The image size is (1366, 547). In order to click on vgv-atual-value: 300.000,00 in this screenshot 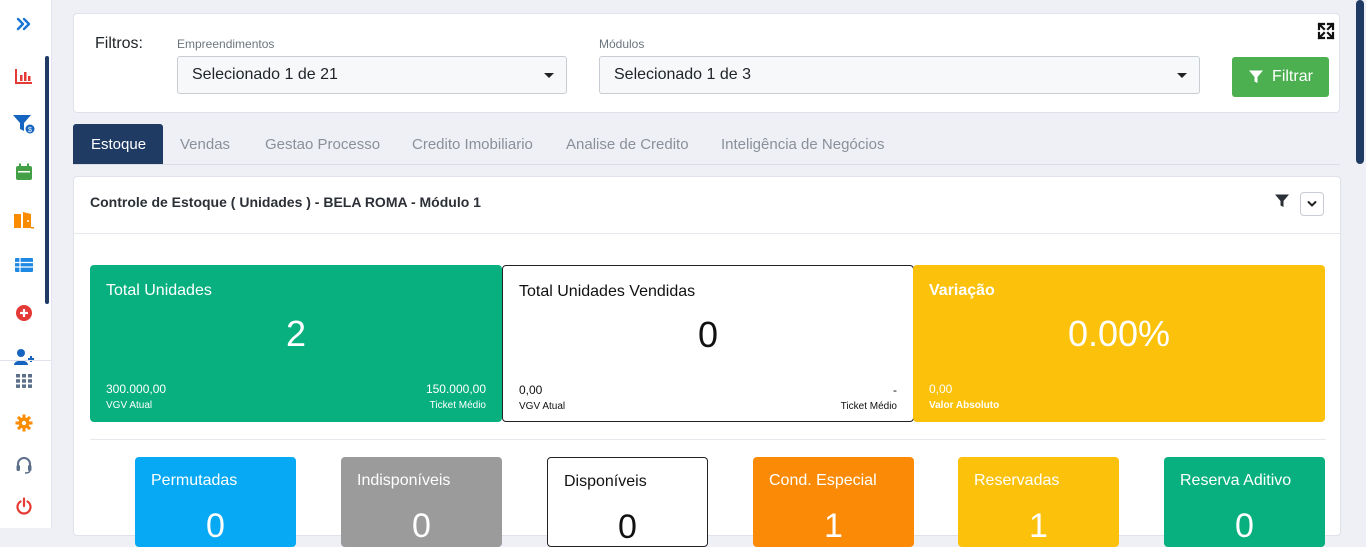, I will do `click(136, 389)`.